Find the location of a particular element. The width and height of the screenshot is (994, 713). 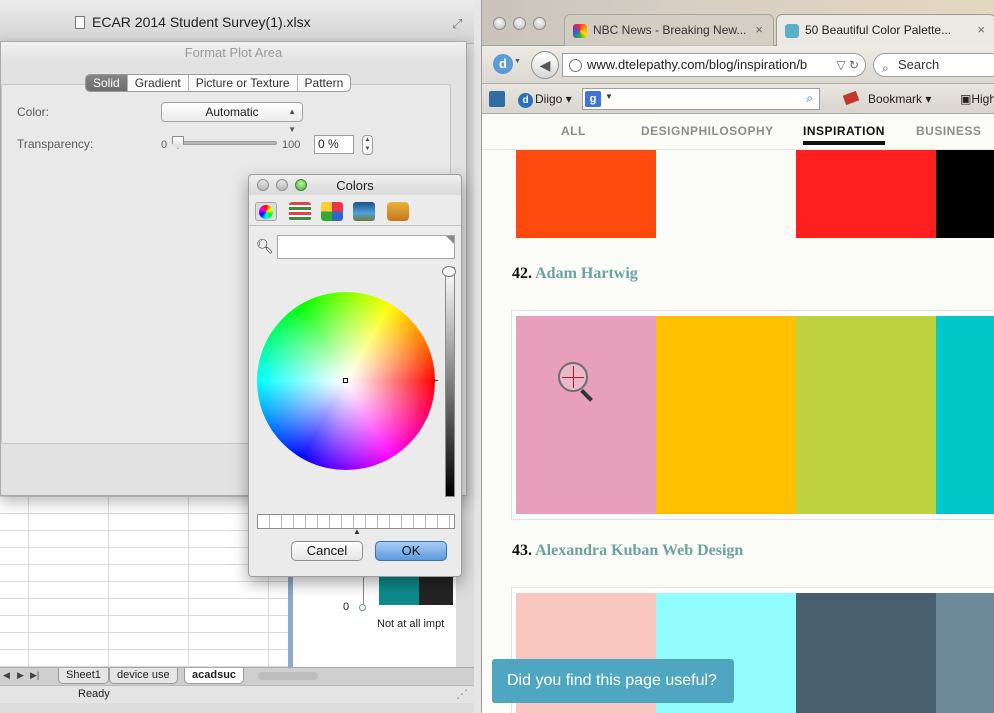

color-sliders-icon is located at coordinates (300, 211).